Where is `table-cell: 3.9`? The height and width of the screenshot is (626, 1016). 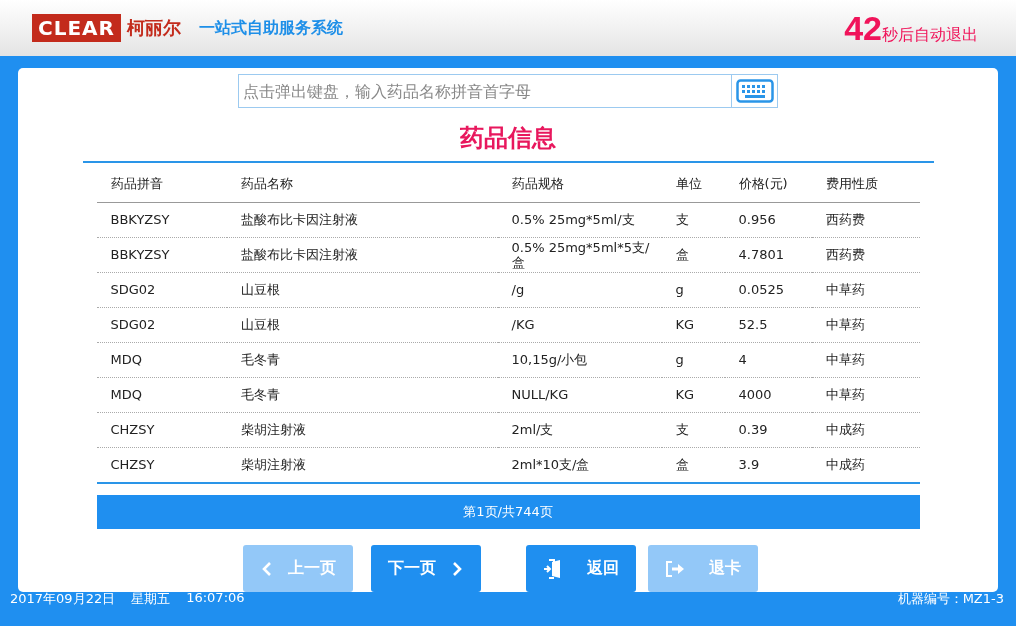
table-cell: 3.9 is located at coordinates (768, 465).